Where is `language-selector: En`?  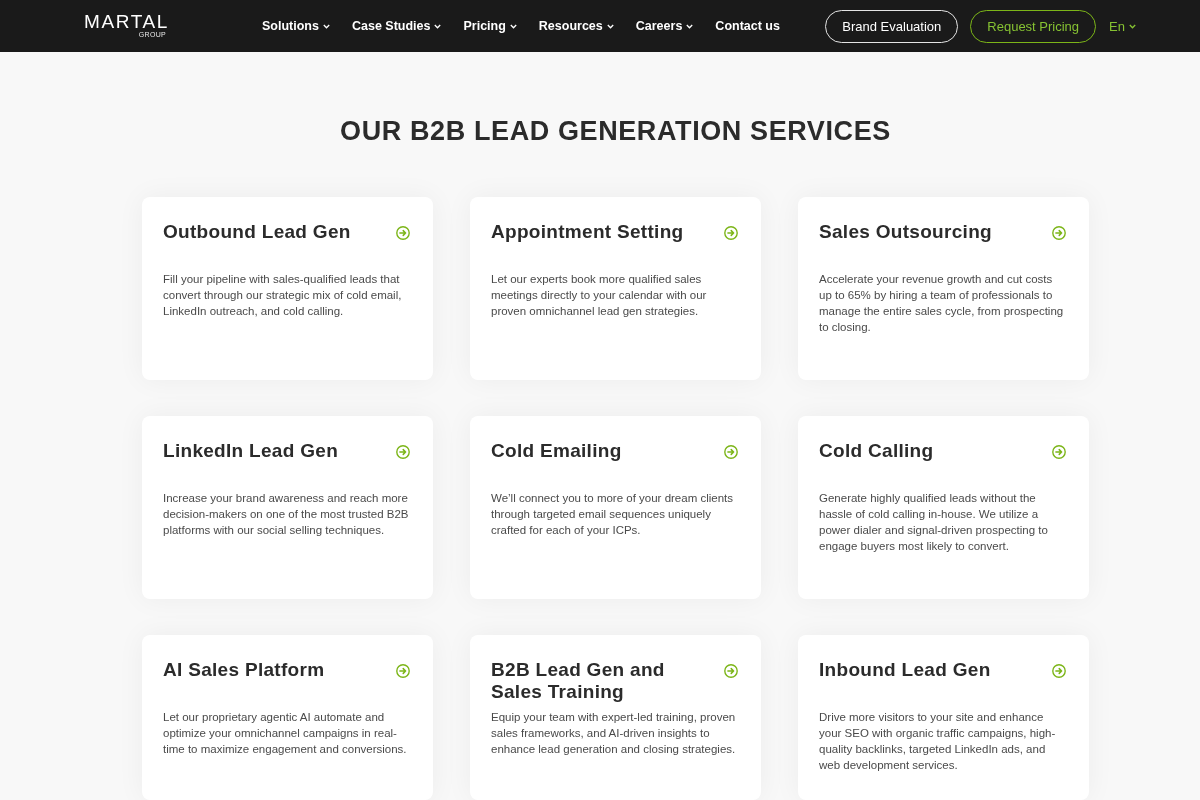
language-selector: En is located at coordinates (1122, 26).